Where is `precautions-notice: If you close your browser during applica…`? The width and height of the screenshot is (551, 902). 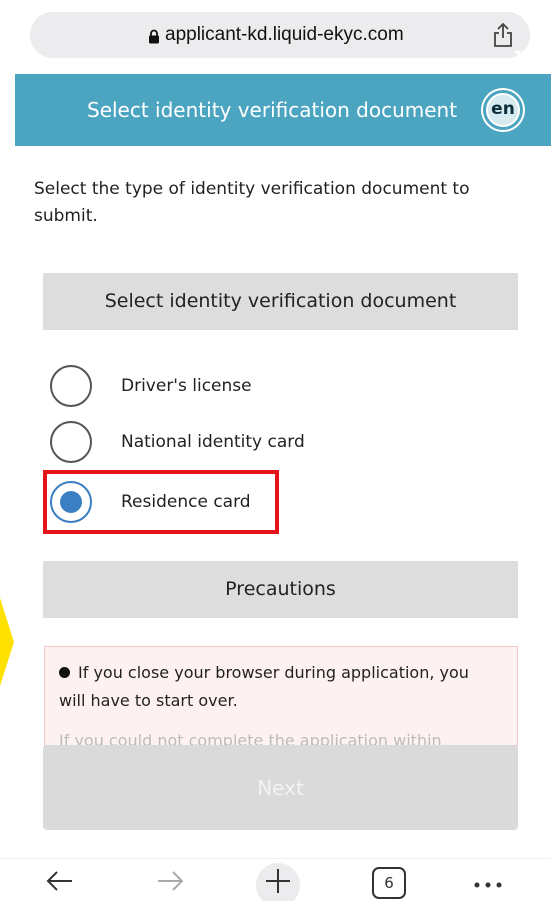
precautions-notice: If you close your browser during applica… is located at coordinates (281, 696).